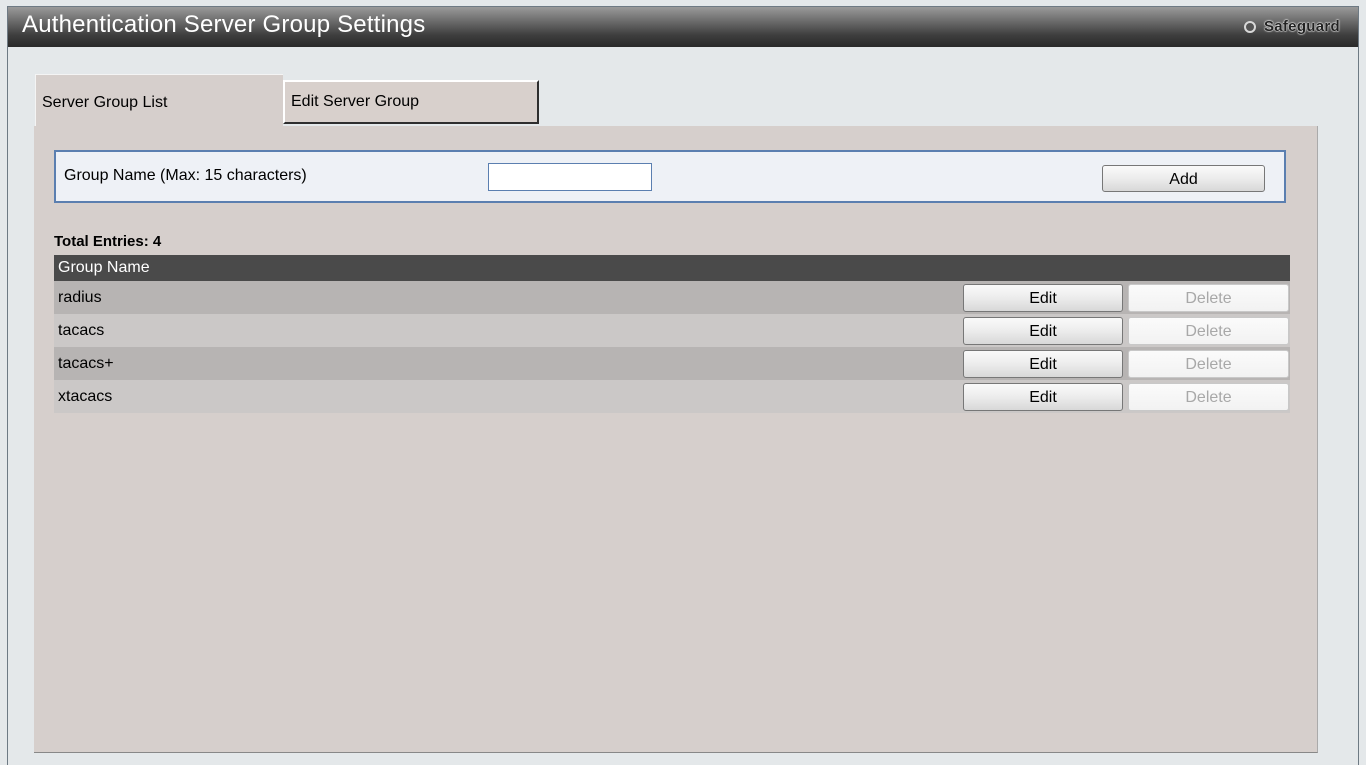 The height and width of the screenshot is (765, 1366). What do you see at coordinates (1183, 178) in the screenshot?
I see `add-button: Add` at bounding box center [1183, 178].